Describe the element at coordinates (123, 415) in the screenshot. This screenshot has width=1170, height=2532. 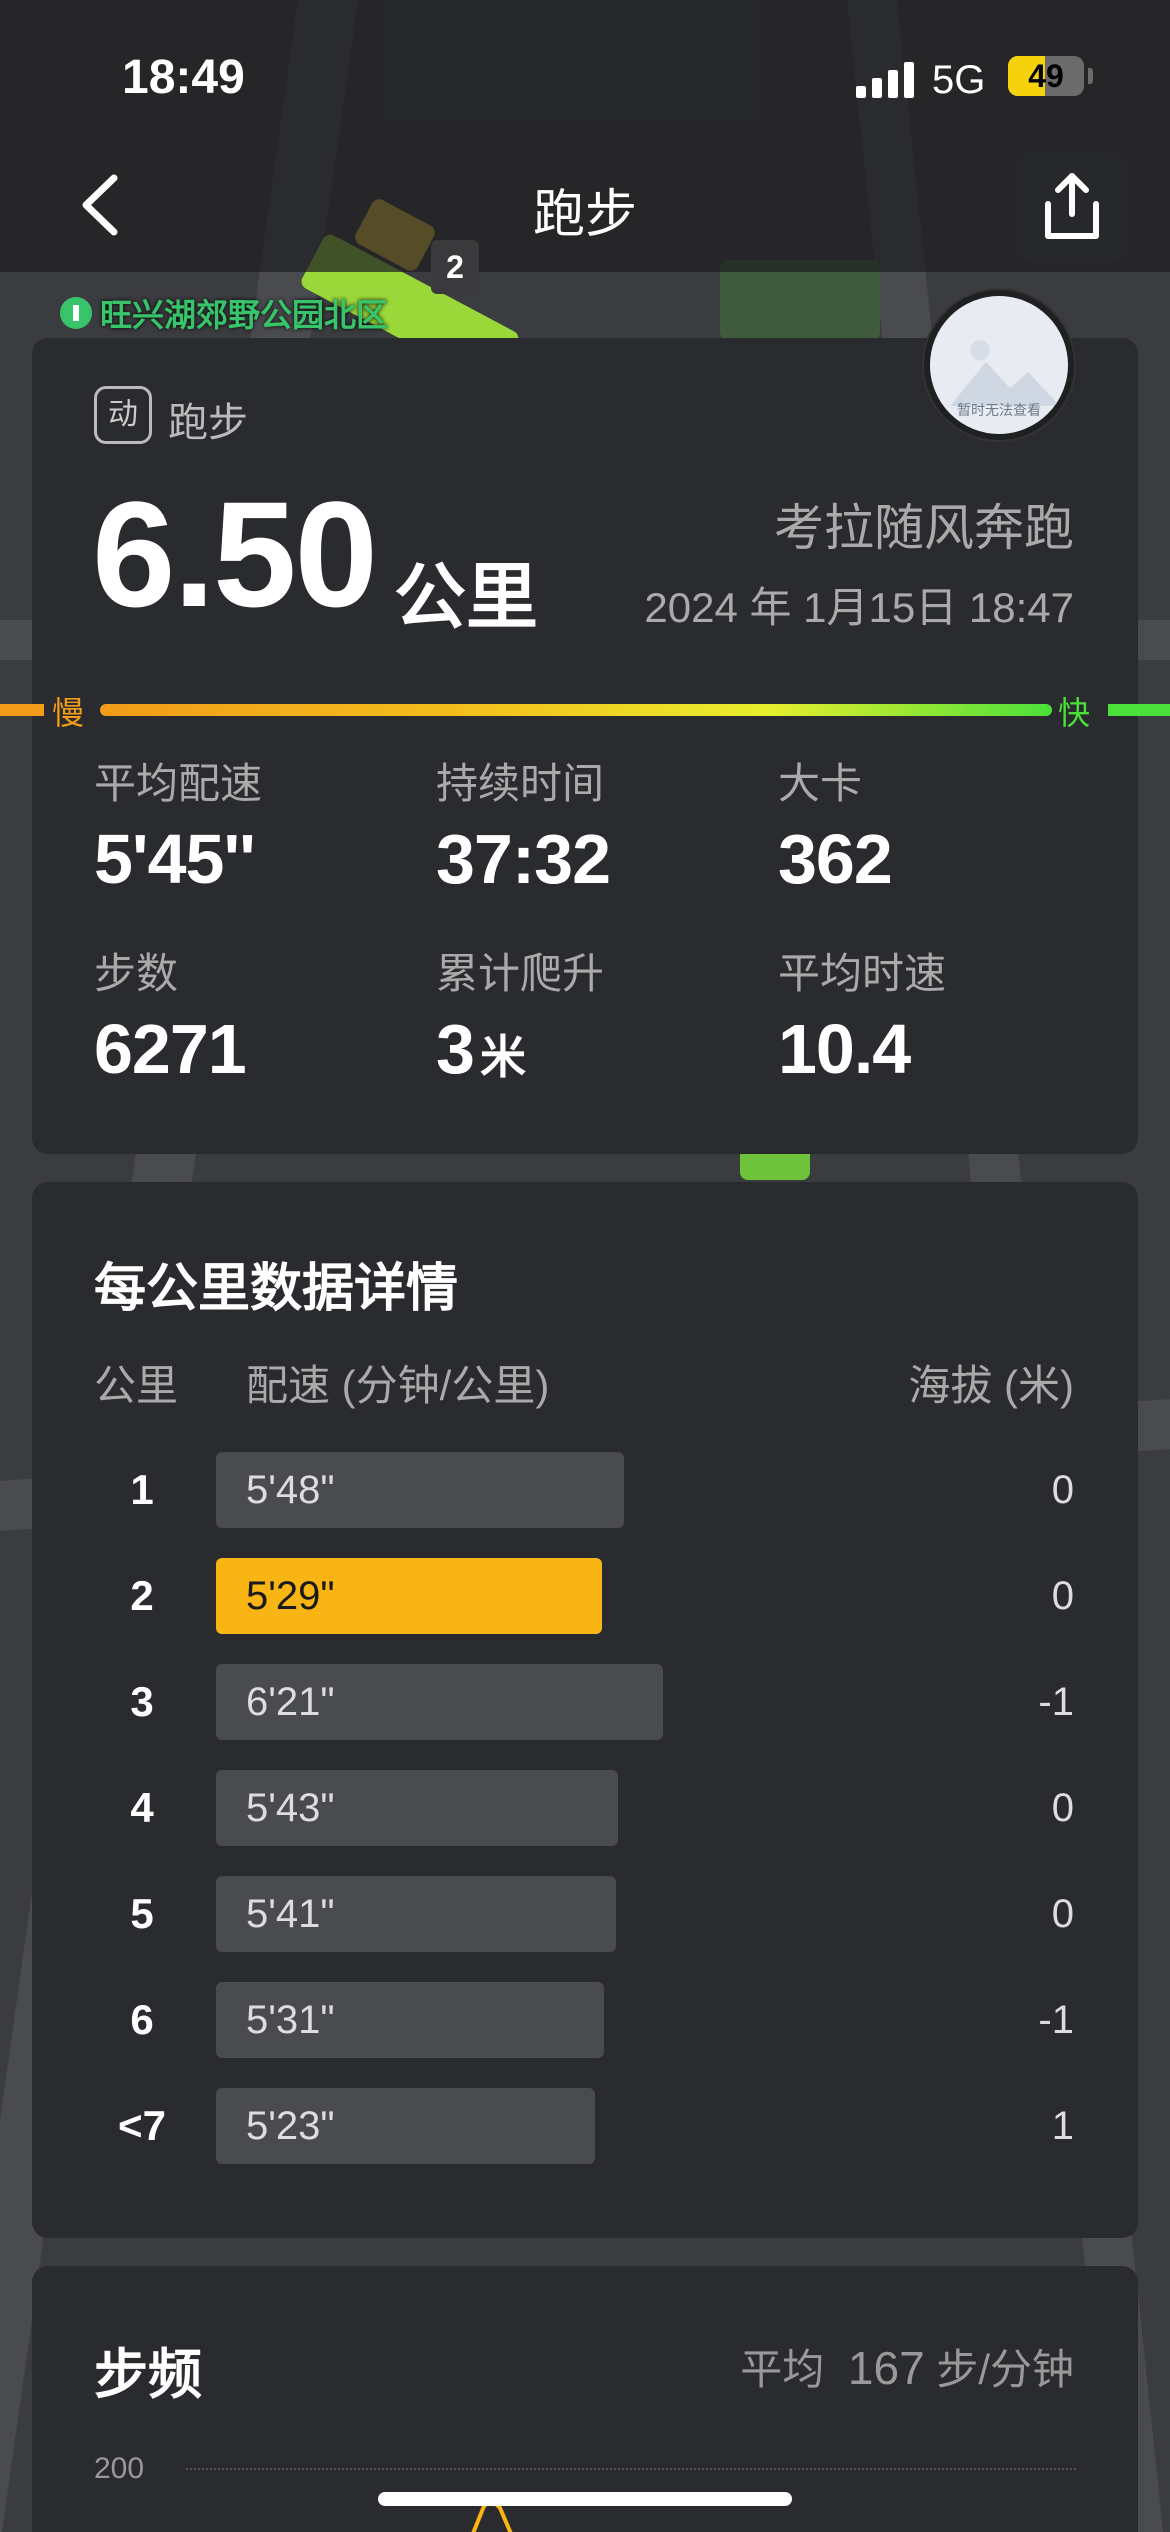
I see `sport-type-icon: 动` at that location.